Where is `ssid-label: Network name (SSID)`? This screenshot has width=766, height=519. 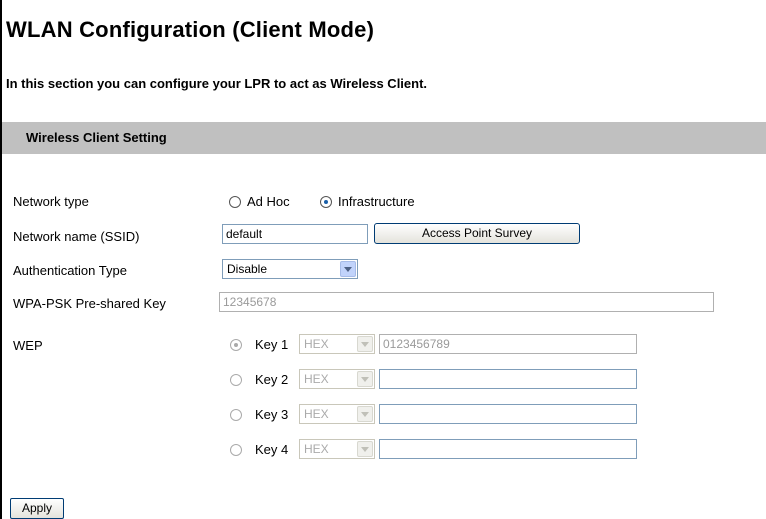 ssid-label: Network name (SSID) is located at coordinates (76, 236).